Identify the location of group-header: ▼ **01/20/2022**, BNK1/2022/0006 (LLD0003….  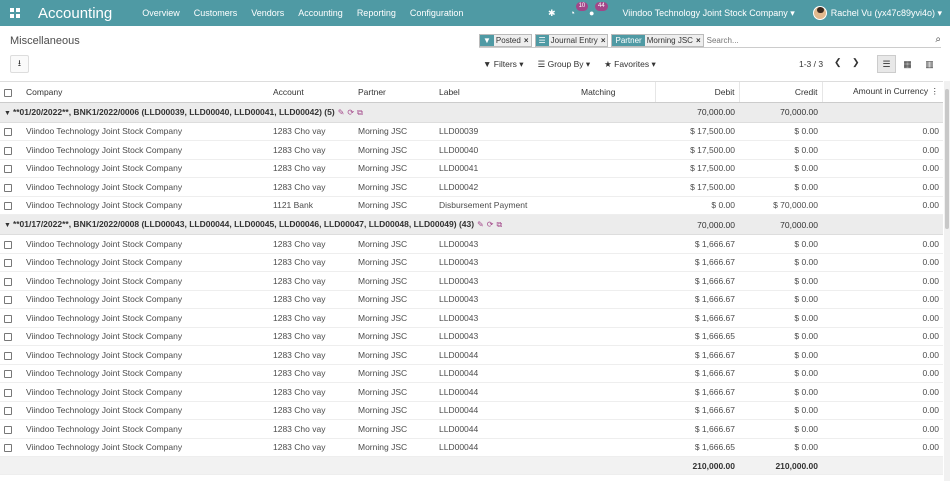
(327, 112).